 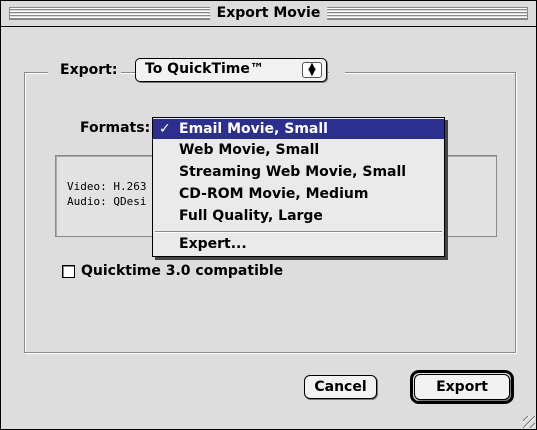 I want to click on menu-item-label: Full Quality, Large, so click(x=251, y=216).